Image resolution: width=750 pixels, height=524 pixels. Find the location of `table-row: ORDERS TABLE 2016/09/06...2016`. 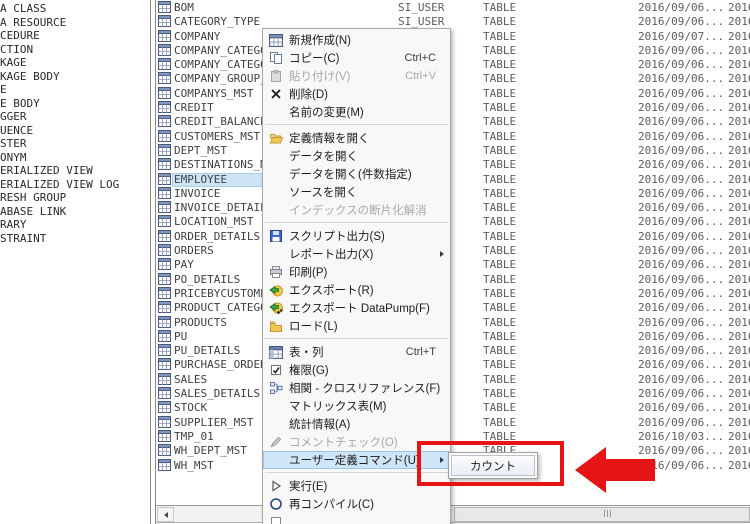

table-row: ORDERS TABLE 2016/09/06...2016 is located at coordinates (453, 251).